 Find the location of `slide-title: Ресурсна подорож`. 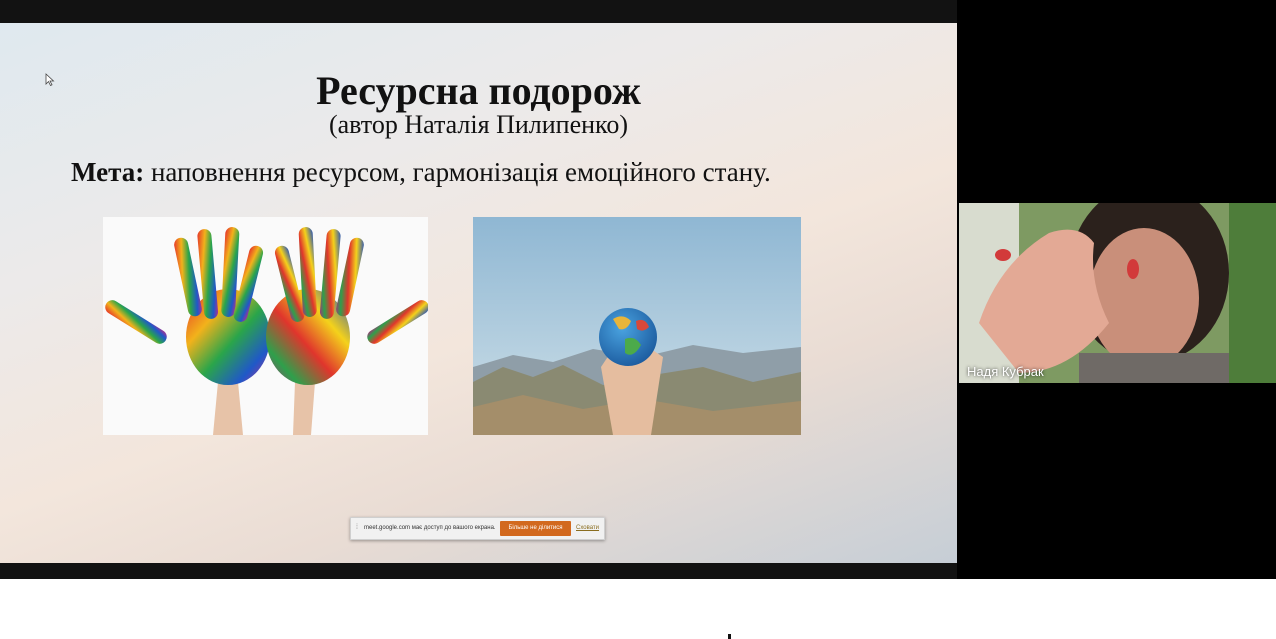

slide-title: Ресурсна подорож is located at coordinates (478, 90).